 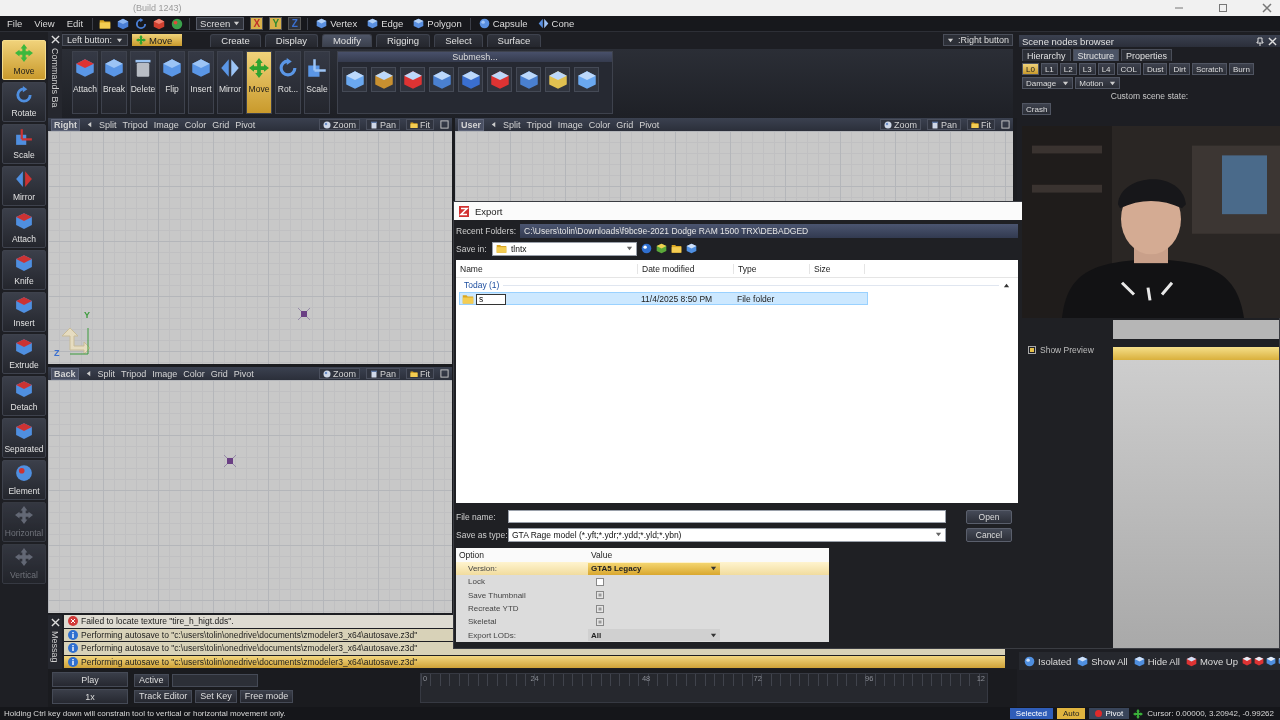 What do you see at coordinates (24, 480) in the screenshot?
I see `command-button: Element` at bounding box center [24, 480].